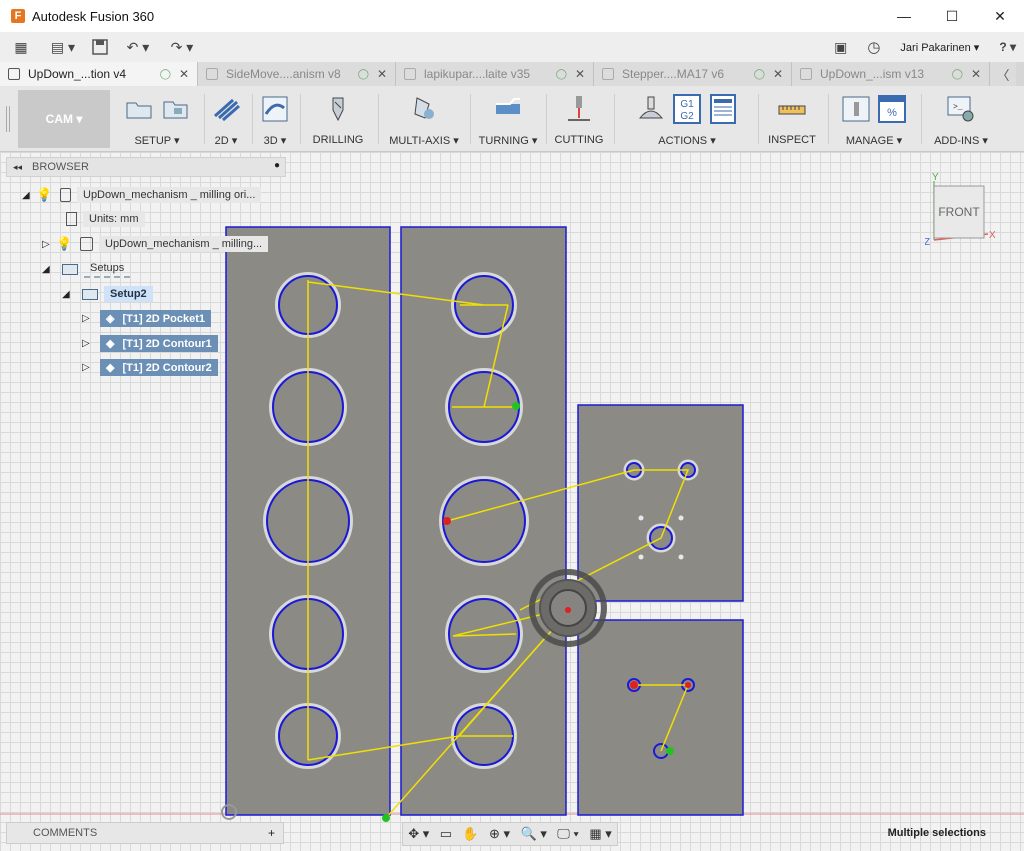 This screenshot has width=1024, height=851. I want to click on comment-icon: ▣, so click(840, 47).